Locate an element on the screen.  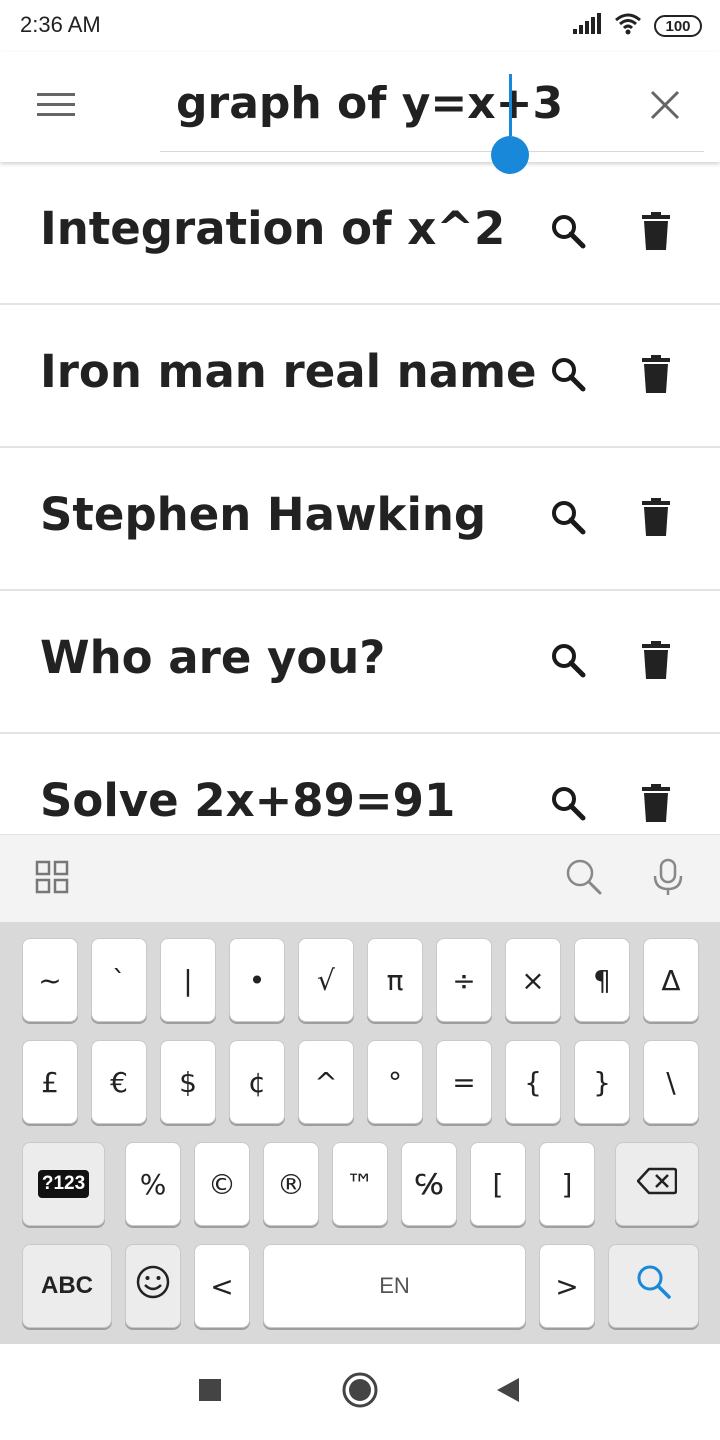
key: [ is located at coordinates (498, 1184).